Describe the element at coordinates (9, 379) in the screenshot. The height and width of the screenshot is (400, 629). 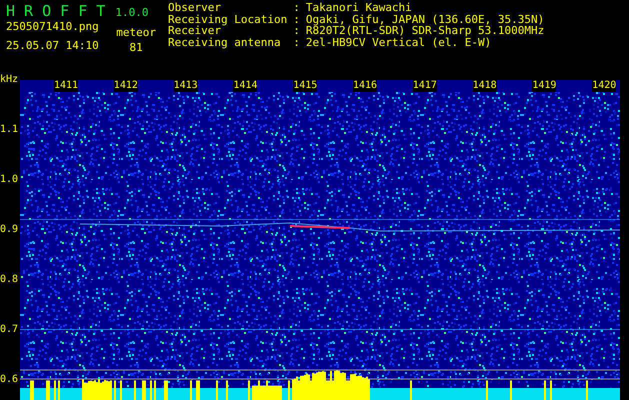
I see `frequency-label: 0.6` at that location.